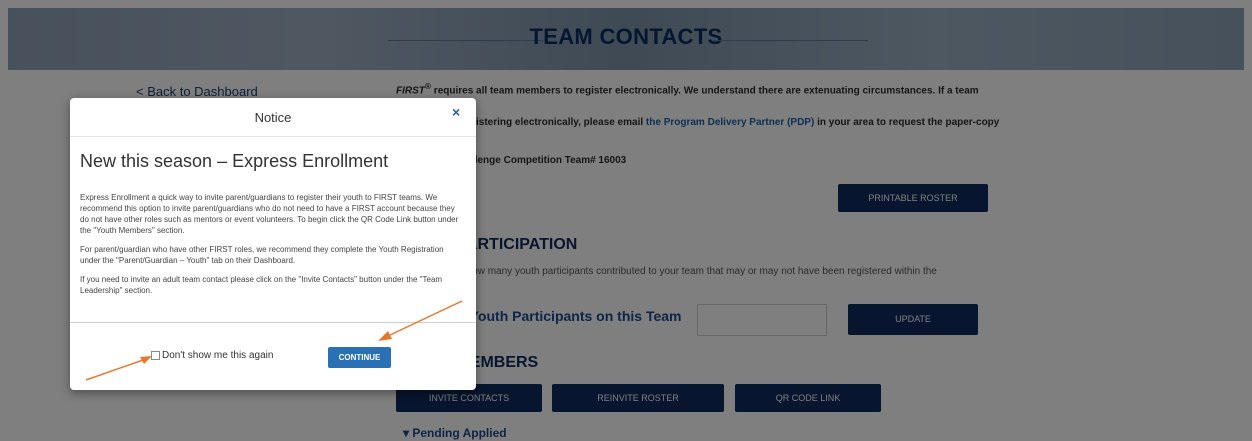  Describe the element at coordinates (359, 357) in the screenshot. I see `continue-button: CONTINUE` at that location.